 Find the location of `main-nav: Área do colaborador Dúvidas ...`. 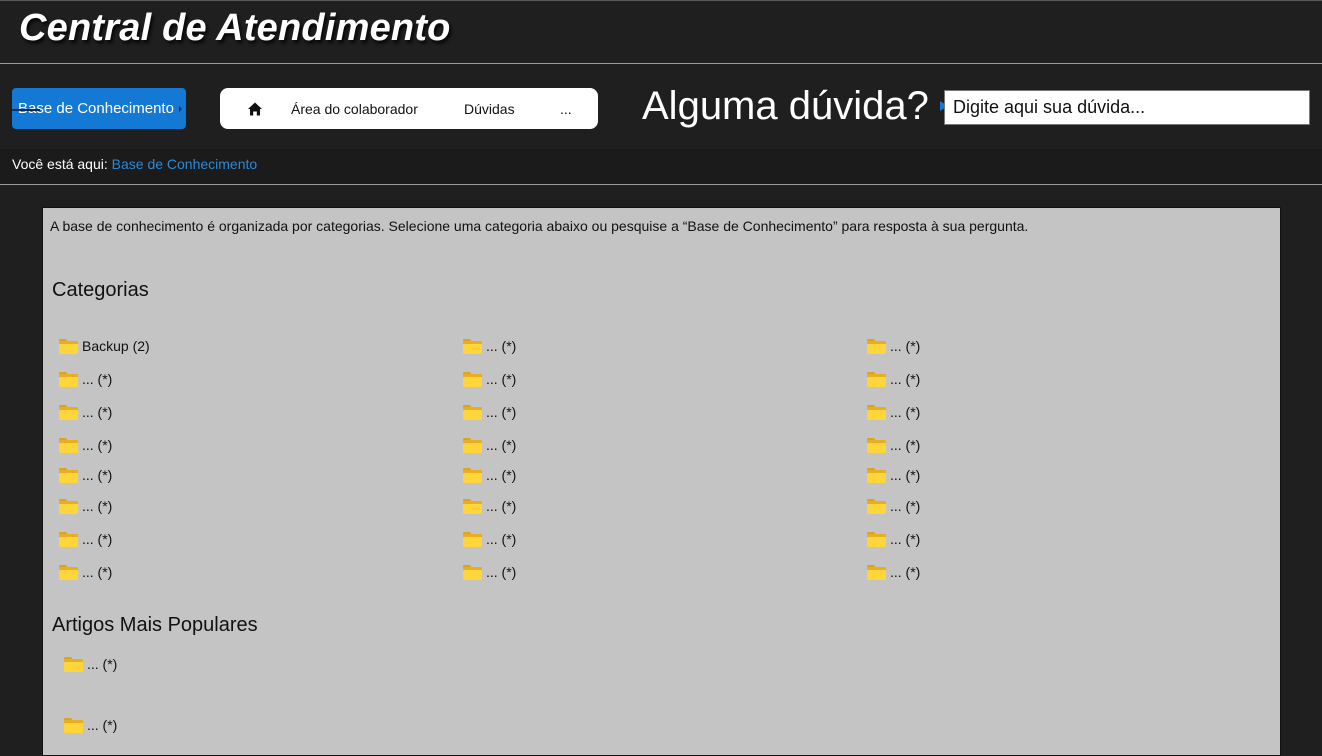

main-nav: Área do colaborador Dúvidas ... is located at coordinates (409, 108).